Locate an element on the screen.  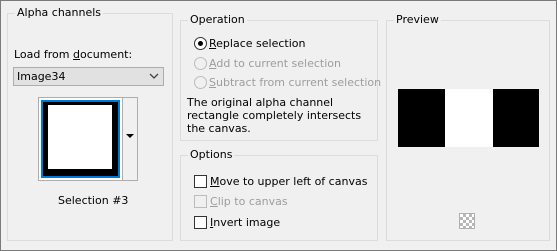
invert-image-label: Invert image is located at coordinates (245, 222).